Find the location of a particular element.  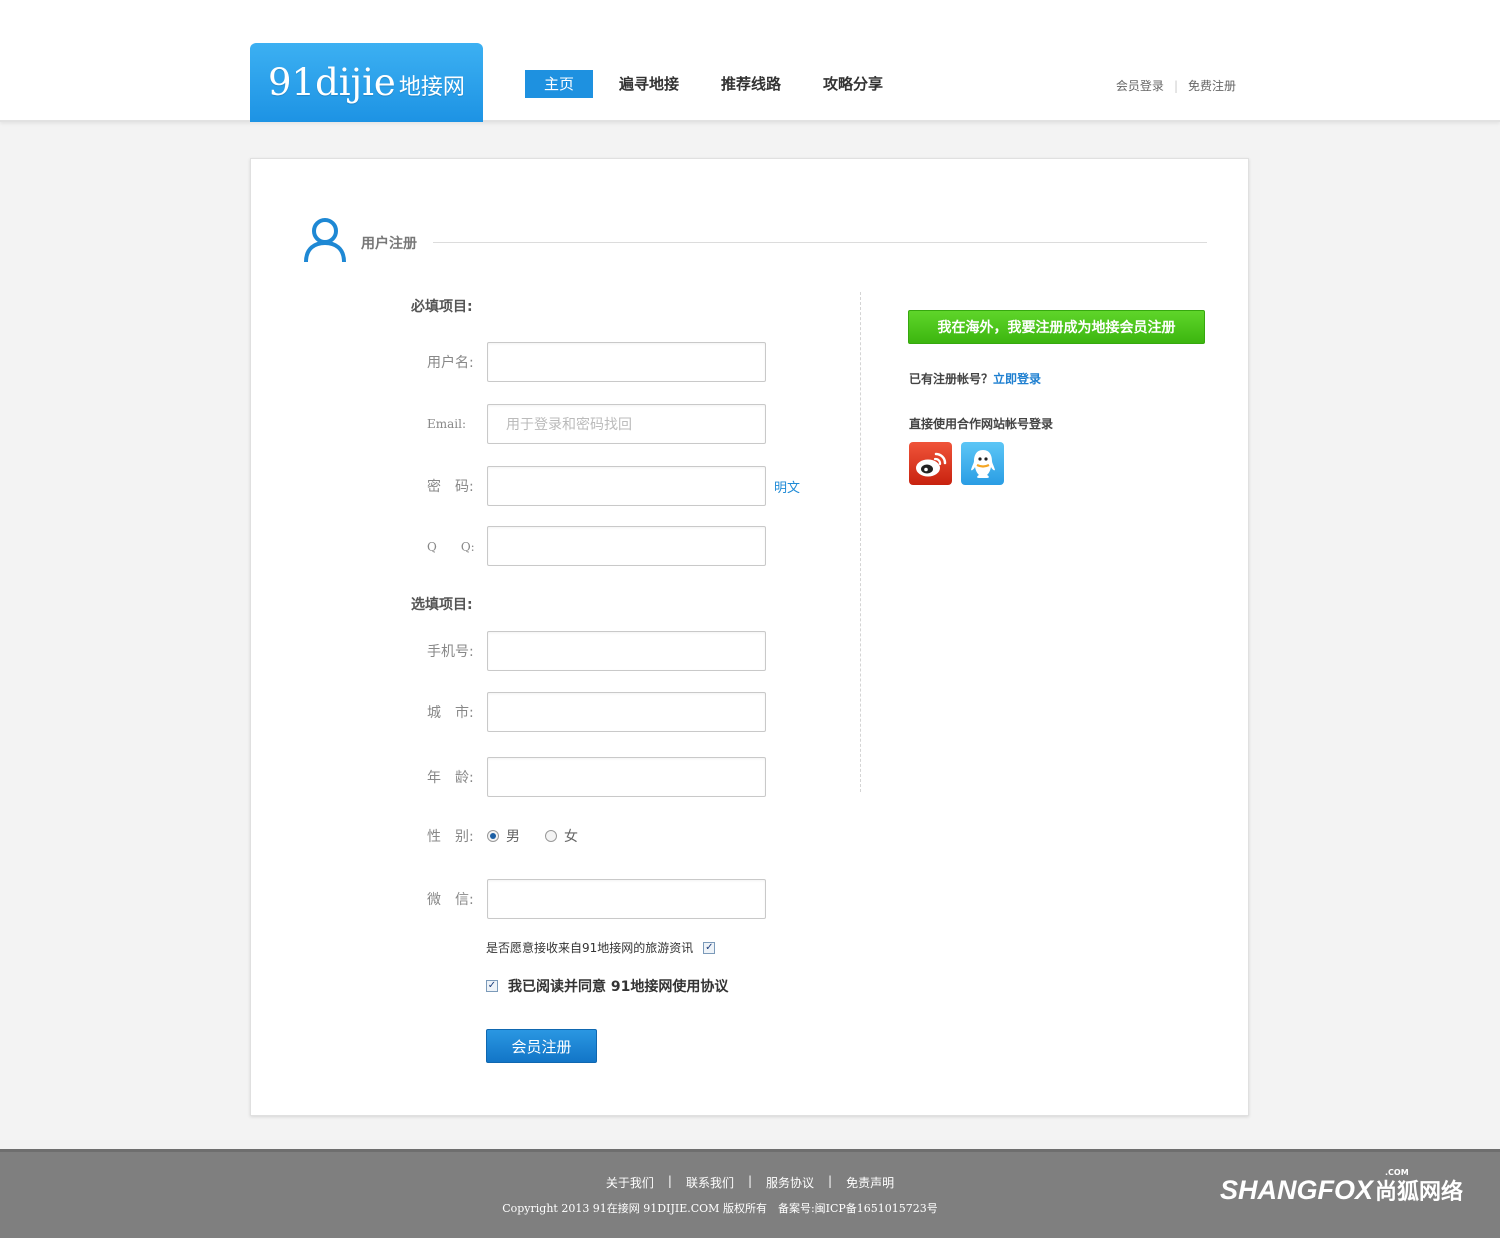

age-row: 年 龄: is located at coordinates (596, 777).